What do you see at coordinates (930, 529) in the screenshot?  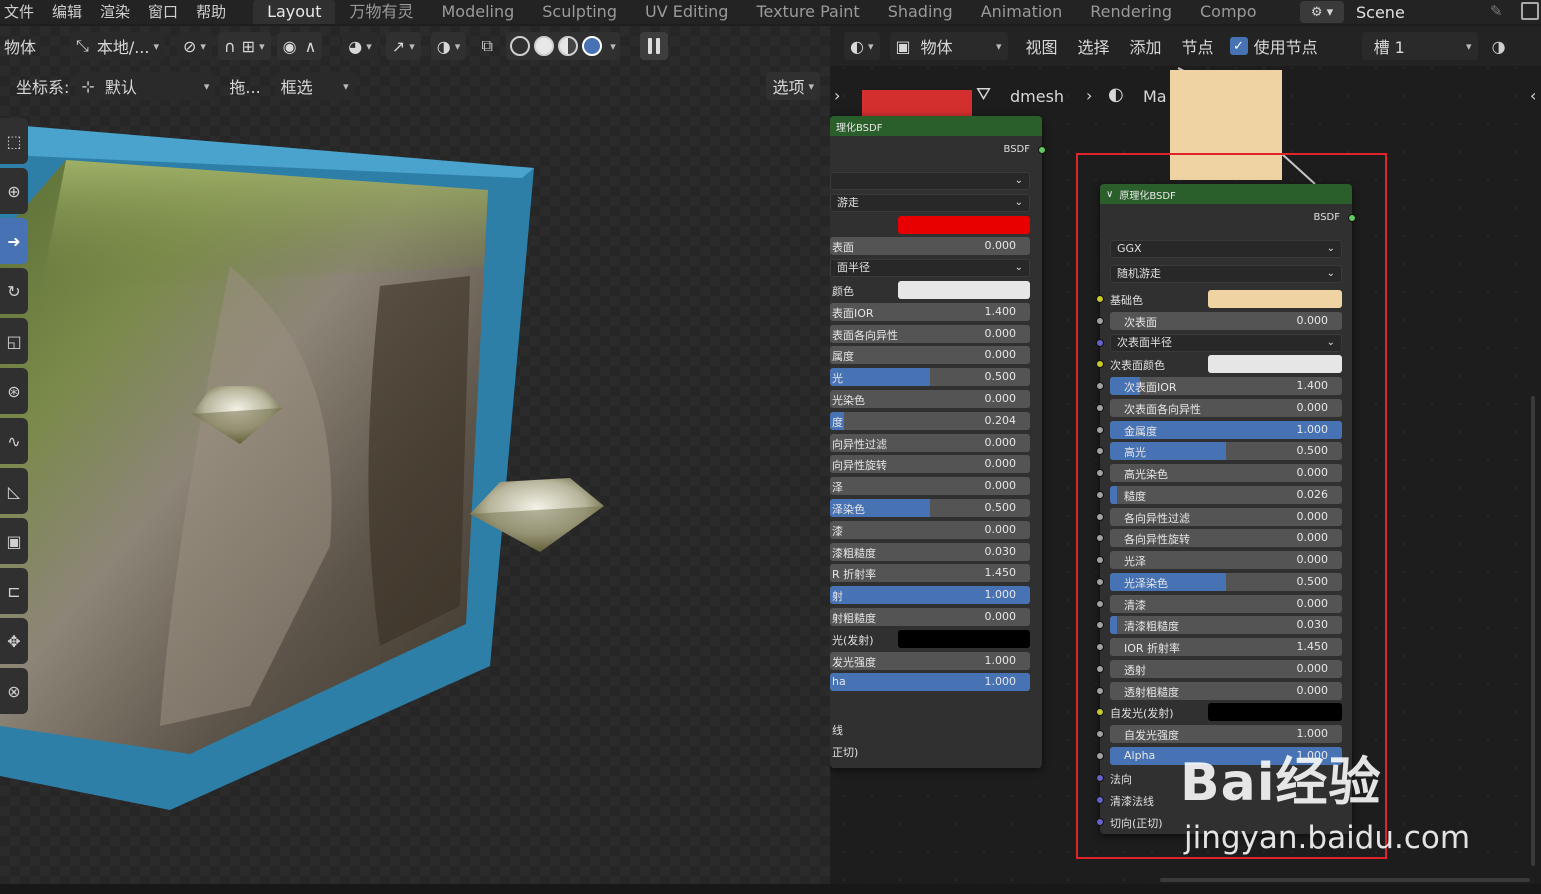 I see `value-slider: 漆 0.000` at bounding box center [930, 529].